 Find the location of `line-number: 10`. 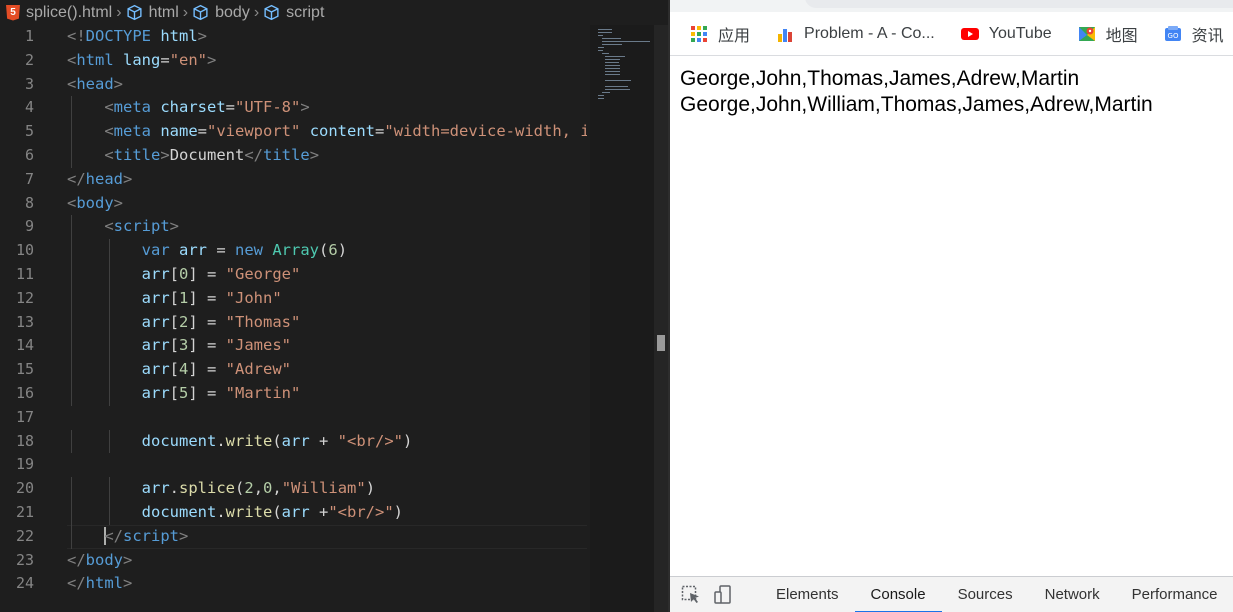

line-number: 10 is located at coordinates (24, 250).